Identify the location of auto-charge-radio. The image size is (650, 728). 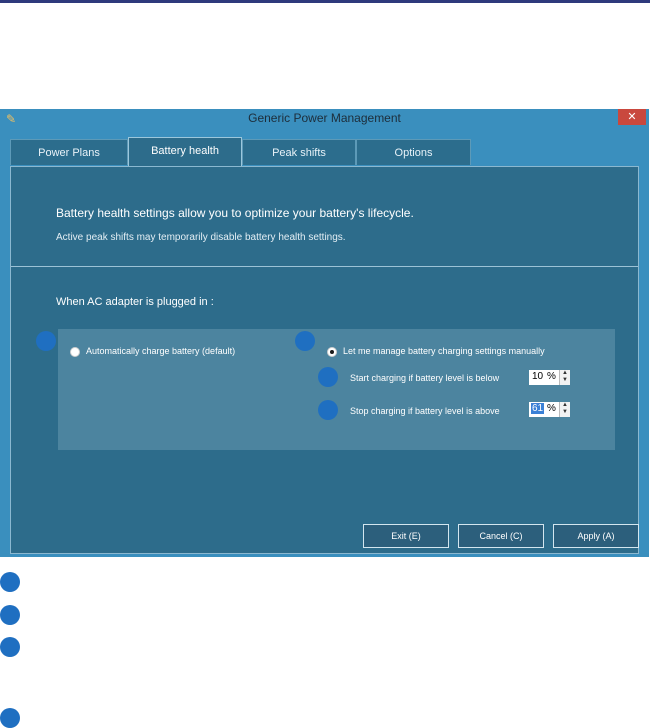
(75, 352).